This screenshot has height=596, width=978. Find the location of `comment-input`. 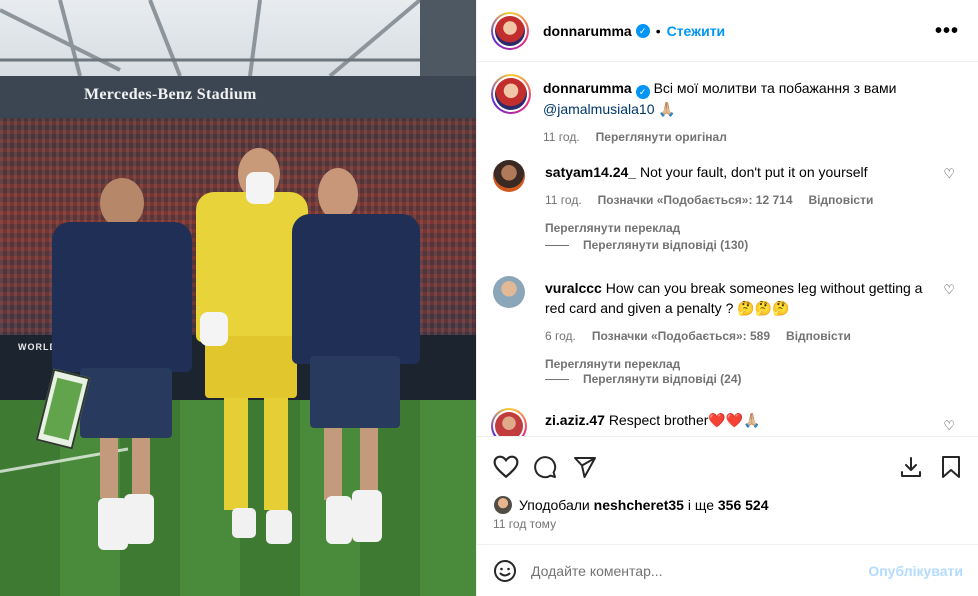

comment-input is located at coordinates (700, 570).